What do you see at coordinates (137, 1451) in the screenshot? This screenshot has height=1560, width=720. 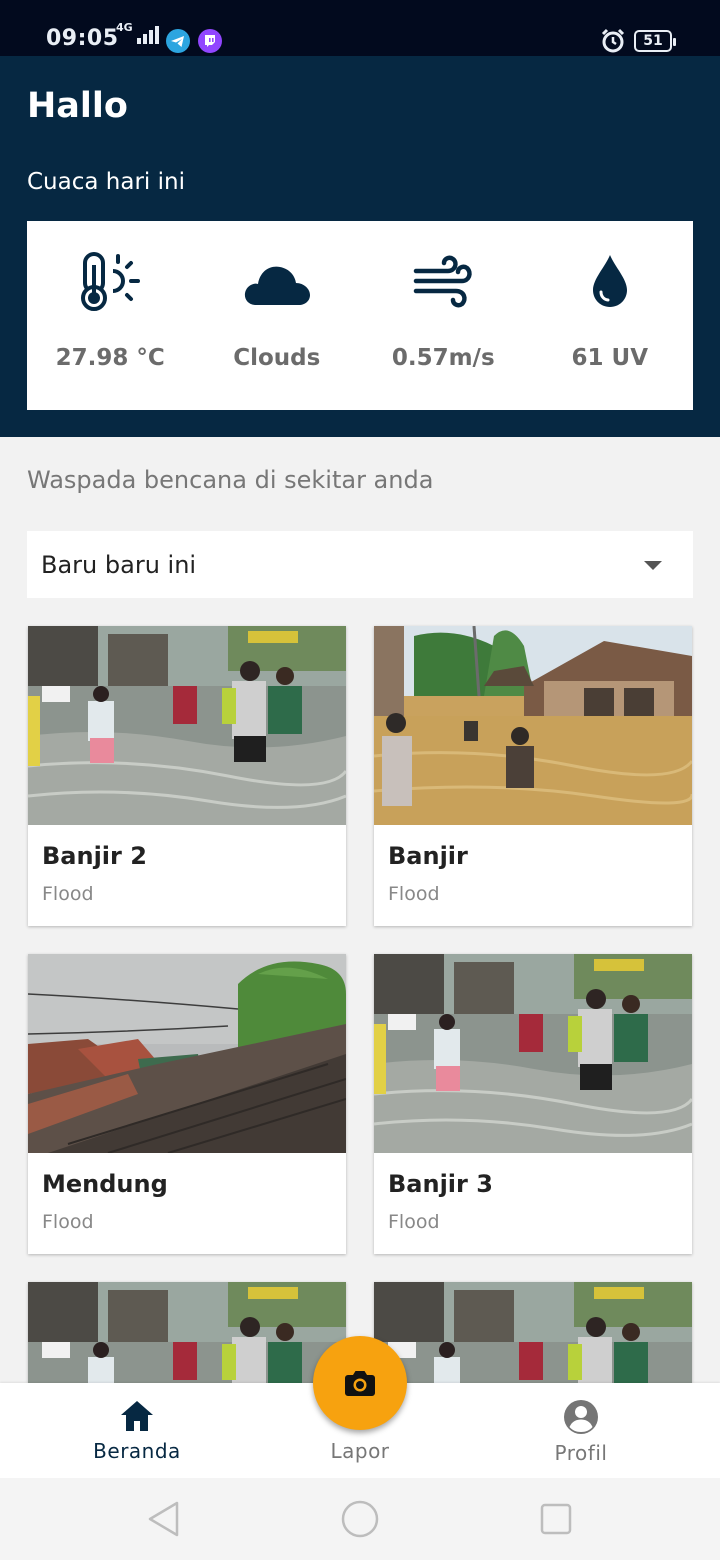 I see `nav-home-label: Beranda` at bounding box center [137, 1451].